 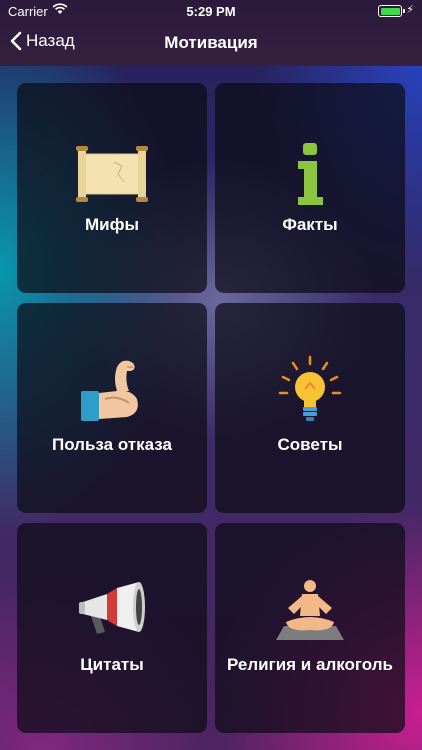 What do you see at coordinates (310, 664) in the screenshot?
I see `tile-label: Религия и алкоголь` at bounding box center [310, 664].